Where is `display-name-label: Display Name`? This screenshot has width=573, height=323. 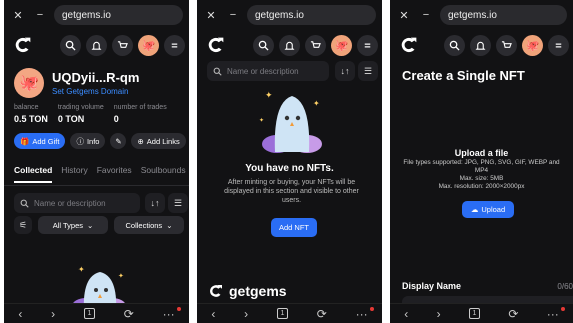
display-name-label: Display Name is located at coordinates (432, 286).